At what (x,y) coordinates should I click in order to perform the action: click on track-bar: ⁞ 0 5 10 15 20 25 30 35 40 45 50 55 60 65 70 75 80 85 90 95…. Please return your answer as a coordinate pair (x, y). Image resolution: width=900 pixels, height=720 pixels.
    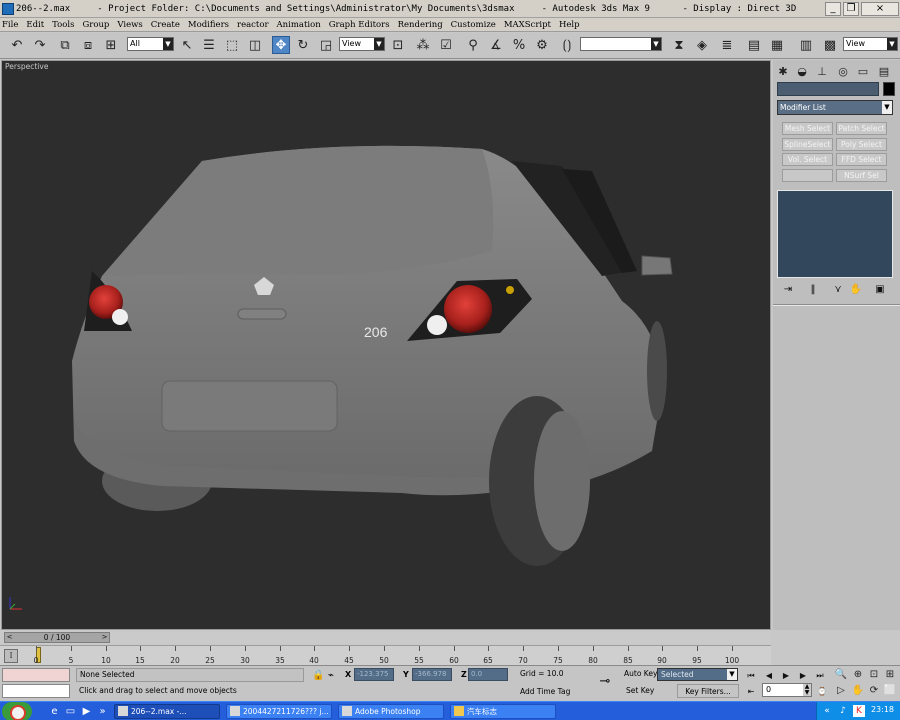
    Looking at the image, I should click on (385, 655).